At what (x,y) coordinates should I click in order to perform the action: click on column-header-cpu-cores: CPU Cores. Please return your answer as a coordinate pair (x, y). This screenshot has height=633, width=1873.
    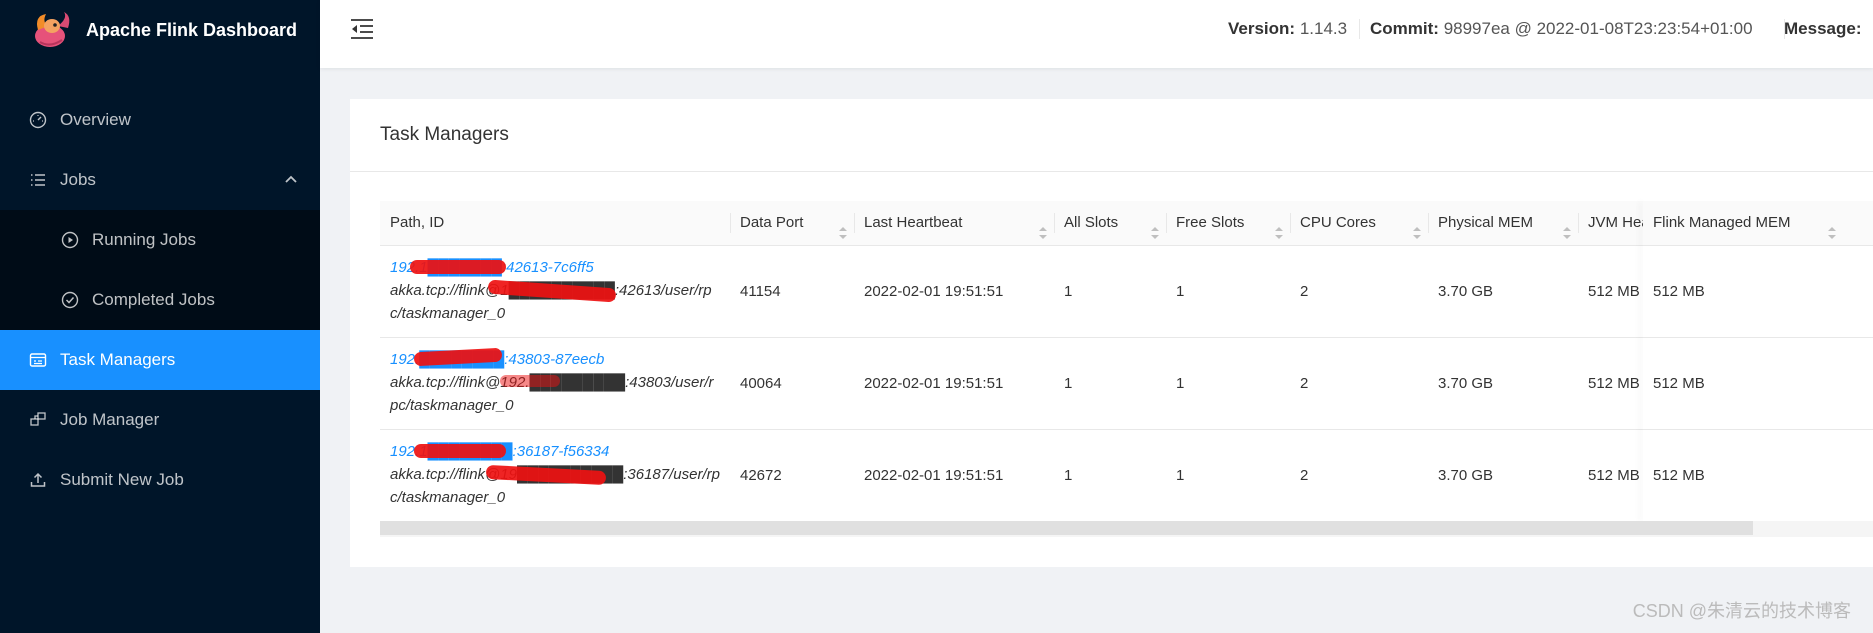
    Looking at the image, I should click on (1359, 223).